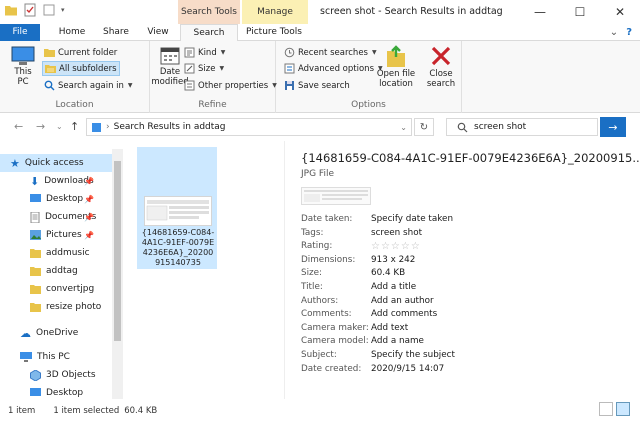  I want to click on this-pc-button: This PC, so click(23, 66).